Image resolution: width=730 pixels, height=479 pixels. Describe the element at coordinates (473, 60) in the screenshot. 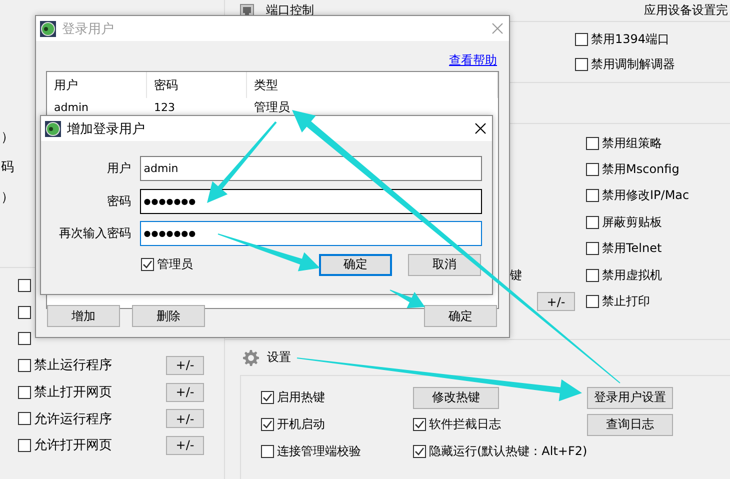

I see `help-link: 查看帮助` at that location.